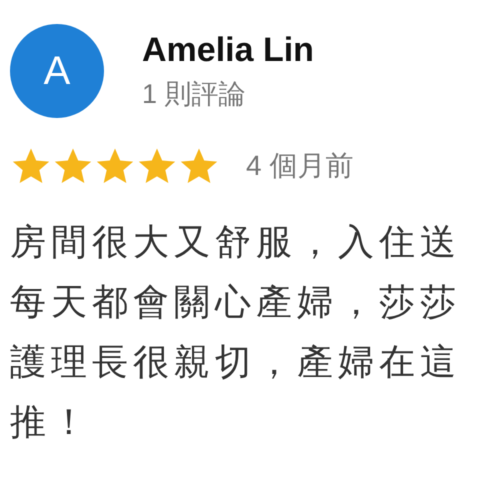 This screenshot has height=493, width=493. What do you see at coordinates (235, 362) in the screenshot?
I see `review-text-line: 護理長很親切，產婦在這` at bounding box center [235, 362].